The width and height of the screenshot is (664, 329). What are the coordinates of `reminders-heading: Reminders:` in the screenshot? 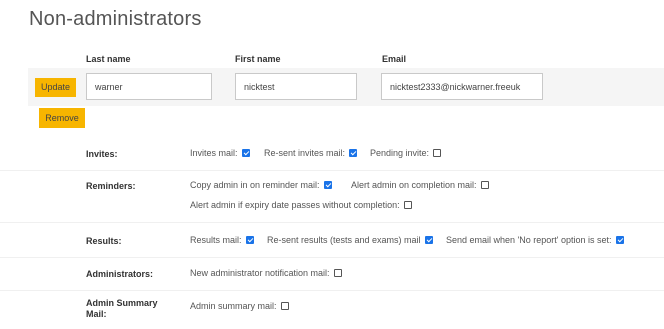 It's located at (111, 186).